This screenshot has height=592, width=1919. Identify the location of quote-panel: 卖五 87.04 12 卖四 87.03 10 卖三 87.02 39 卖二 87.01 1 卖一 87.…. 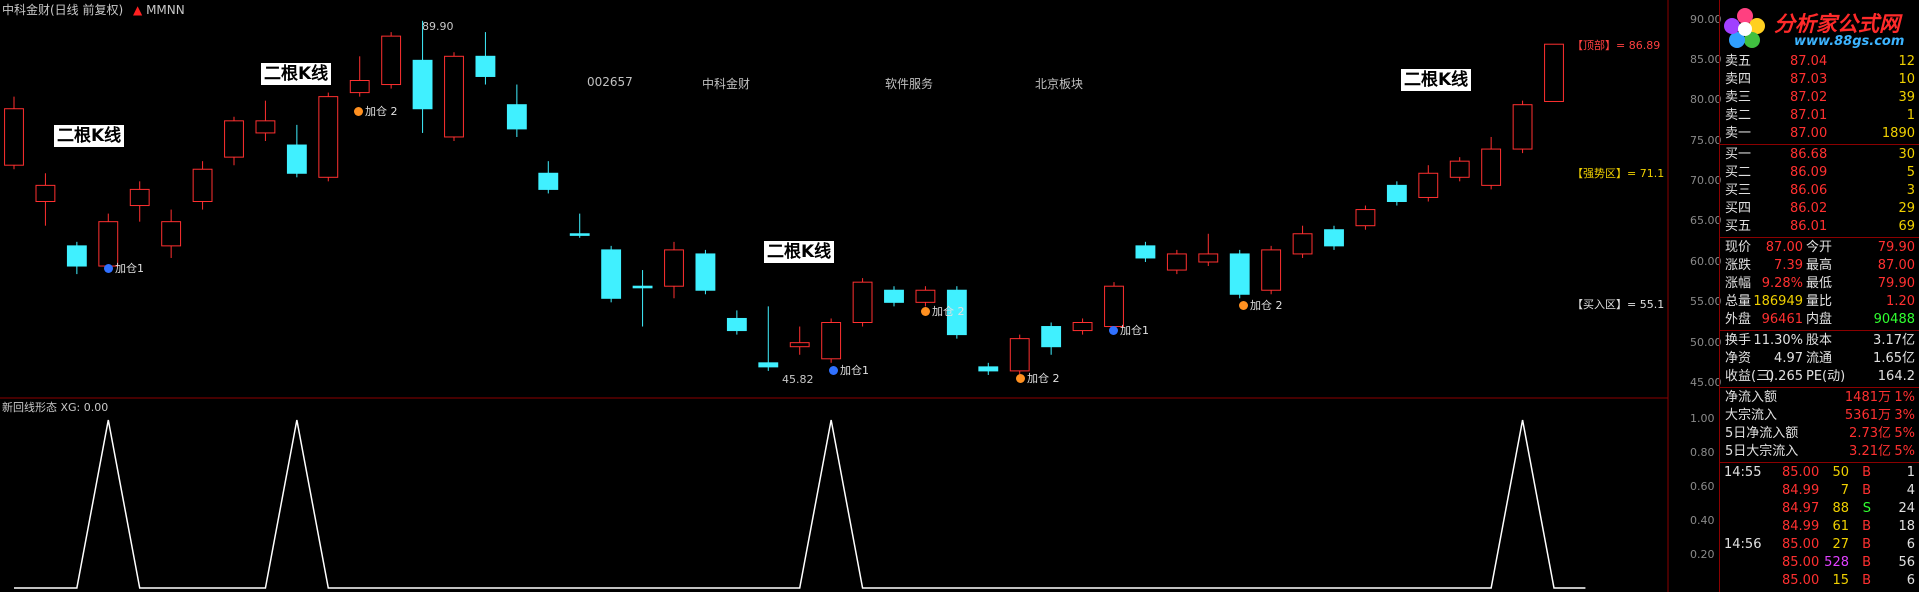
(1819, 296).